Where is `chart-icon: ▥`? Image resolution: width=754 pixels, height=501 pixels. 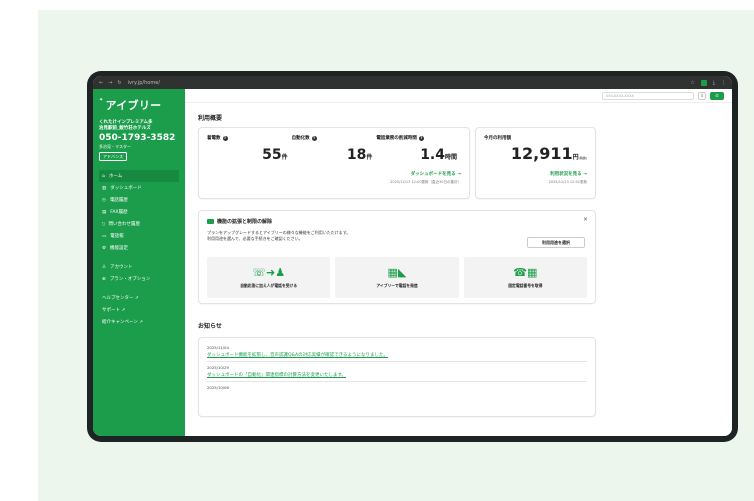 chart-icon: ▥ is located at coordinates (104, 188).